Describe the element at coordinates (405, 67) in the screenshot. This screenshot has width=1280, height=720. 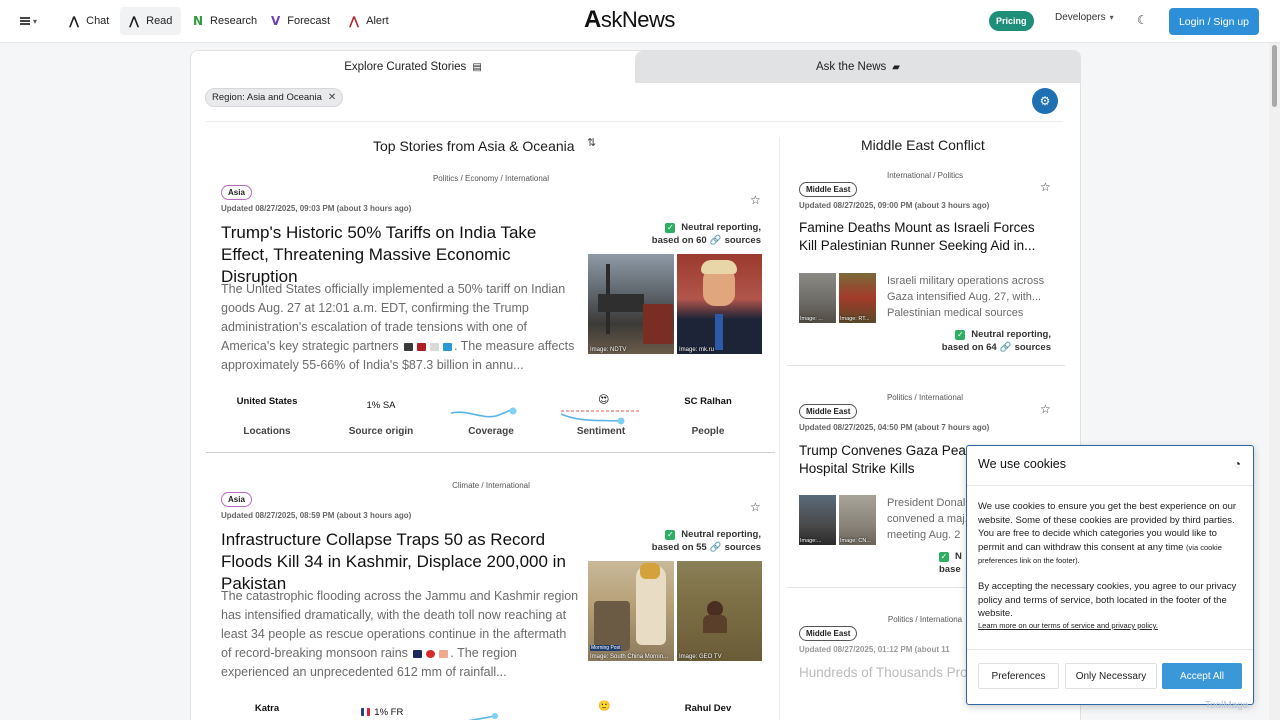
I see `tab-explore-label: Explore Curated Stories` at that location.